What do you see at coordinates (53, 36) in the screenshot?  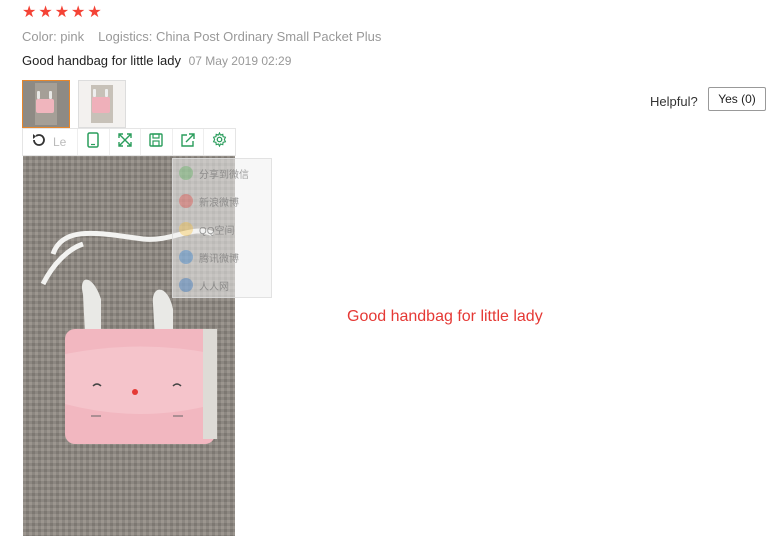 I see `color-attribute: Color: pink` at bounding box center [53, 36].